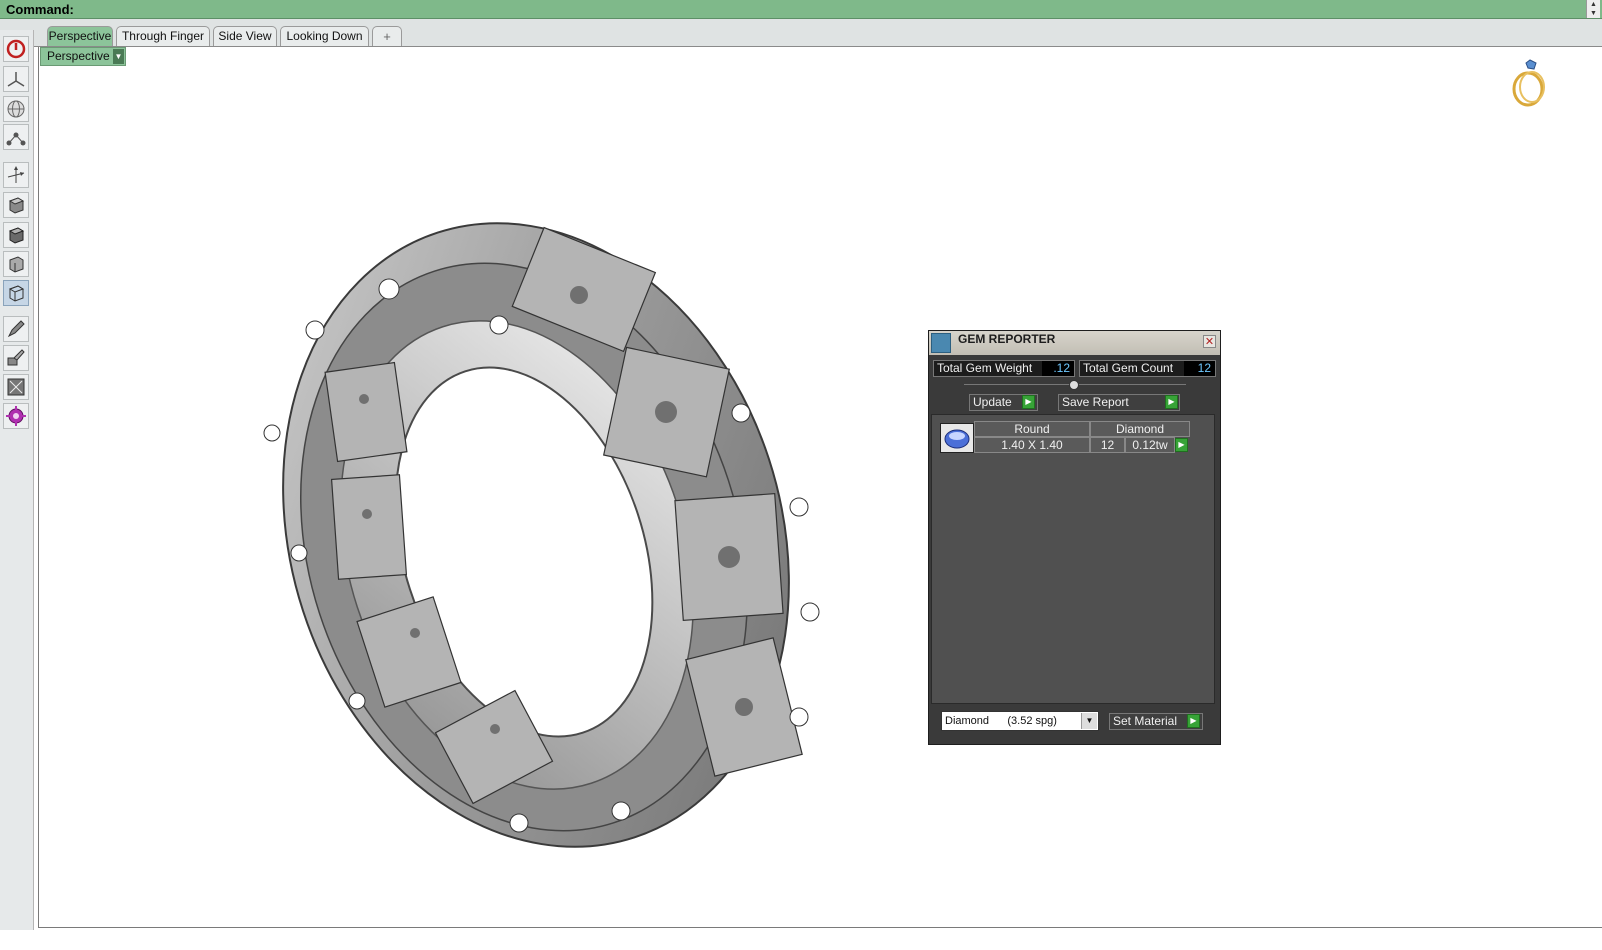  Describe the element at coordinates (16, 358) in the screenshot. I see `brush-icon` at that location.